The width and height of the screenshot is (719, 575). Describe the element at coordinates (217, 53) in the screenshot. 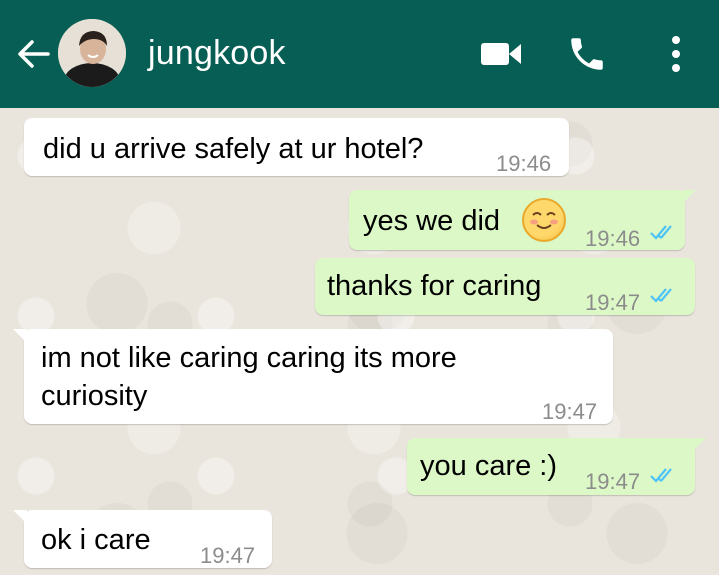

I see `contact-name: jungkook` at that location.